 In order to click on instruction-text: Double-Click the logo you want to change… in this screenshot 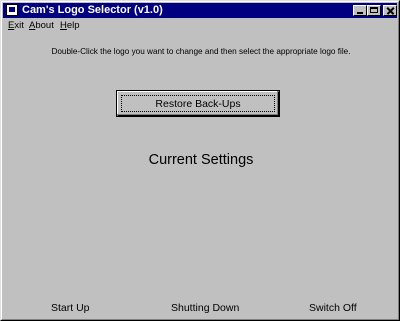, I will do `click(201, 51)`.